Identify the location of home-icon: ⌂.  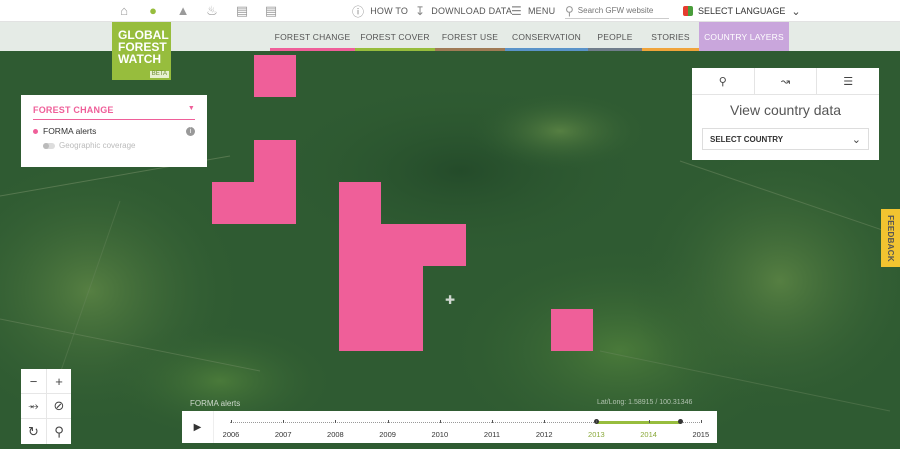
(124, 11).